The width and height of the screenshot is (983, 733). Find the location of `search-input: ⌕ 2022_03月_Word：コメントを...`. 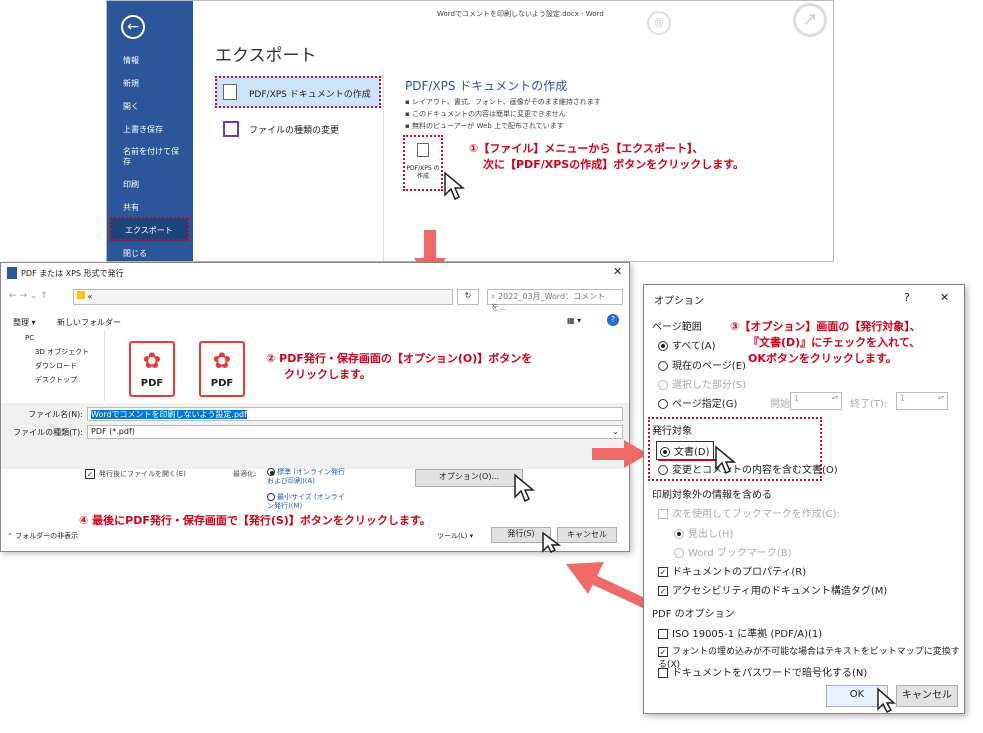

search-input: ⌕ 2022_03月_Word：コメントを... is located at coordinates (555, 300).